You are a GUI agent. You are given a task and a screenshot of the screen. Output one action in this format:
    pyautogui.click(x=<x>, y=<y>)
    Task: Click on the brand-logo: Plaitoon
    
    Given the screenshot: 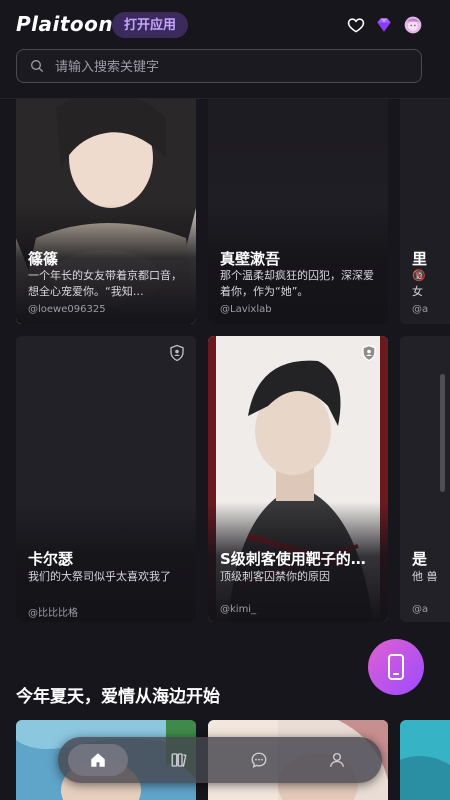 What is the action you would take?
    pyautogui.click(x=64, y=24)
    